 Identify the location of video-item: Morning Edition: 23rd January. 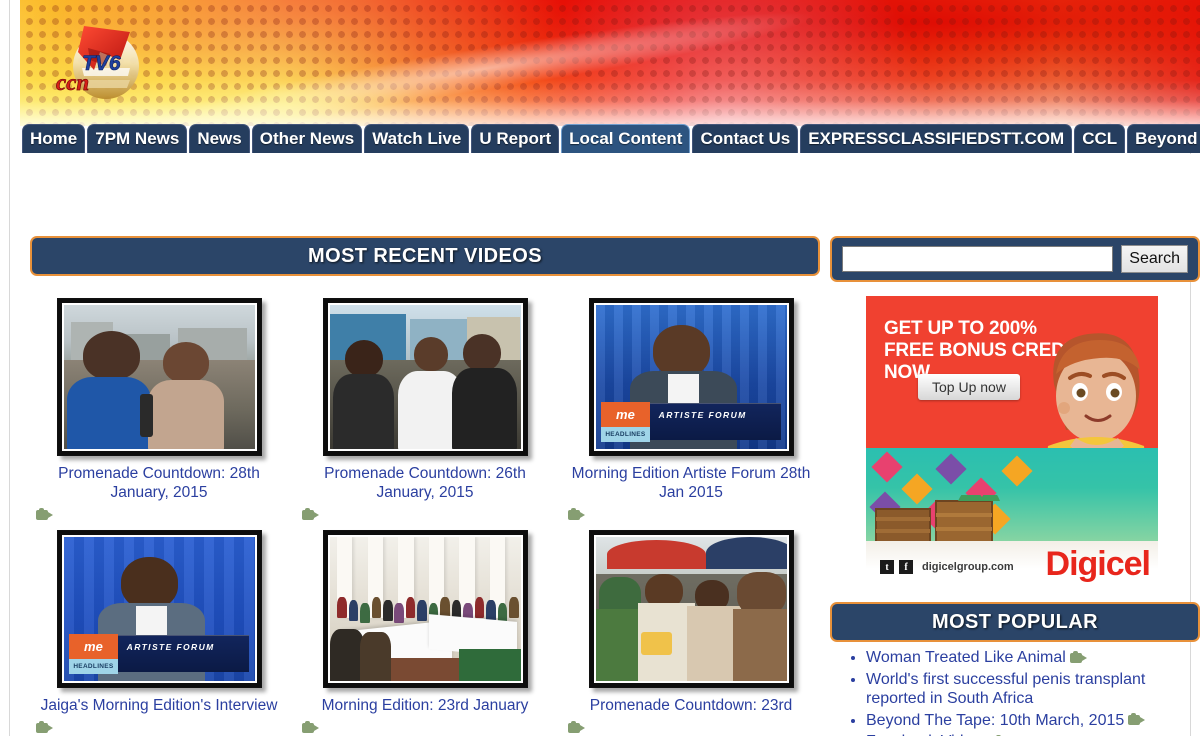
(425, 633).